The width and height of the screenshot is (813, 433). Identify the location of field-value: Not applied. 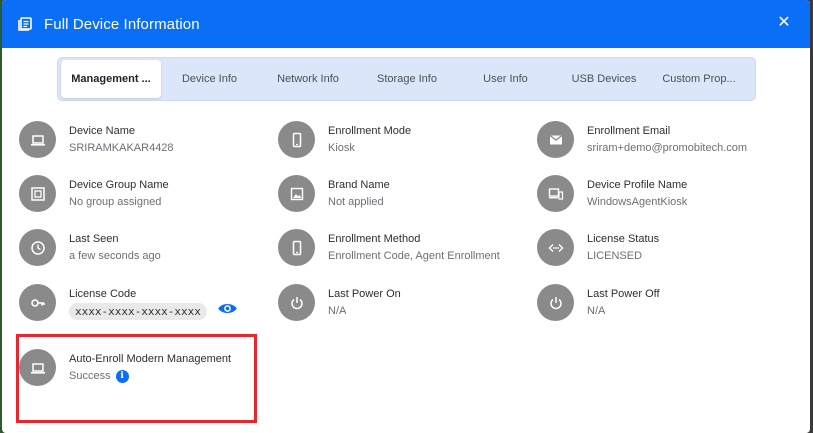
(356, 202).